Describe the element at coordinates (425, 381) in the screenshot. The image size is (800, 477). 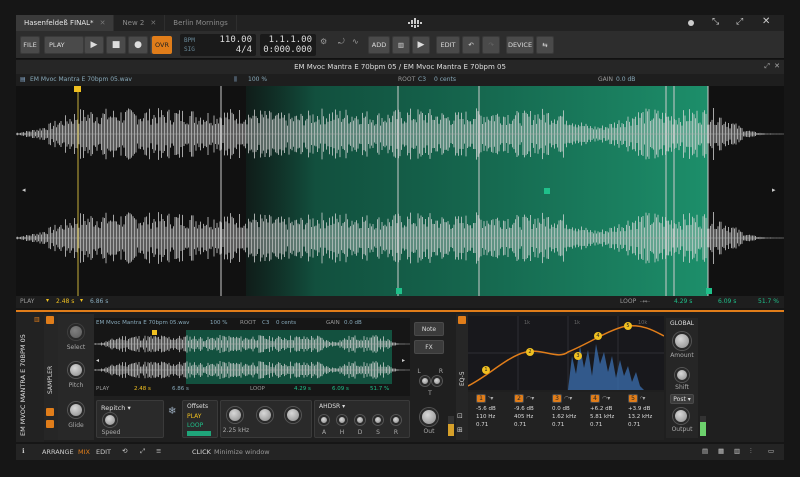
I see `left-knob` at that location.